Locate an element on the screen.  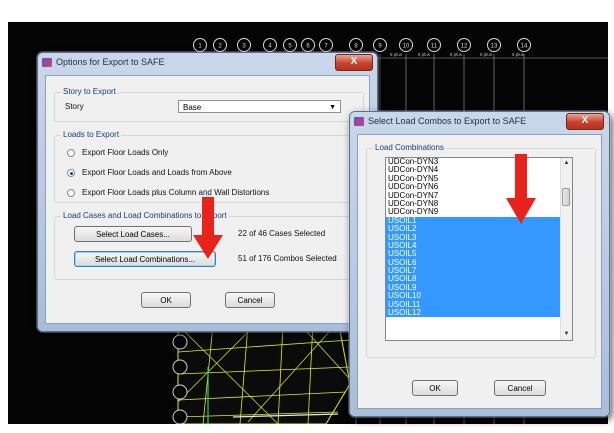
grid-bubble-label: 8 is located at coordinates (356, 47).